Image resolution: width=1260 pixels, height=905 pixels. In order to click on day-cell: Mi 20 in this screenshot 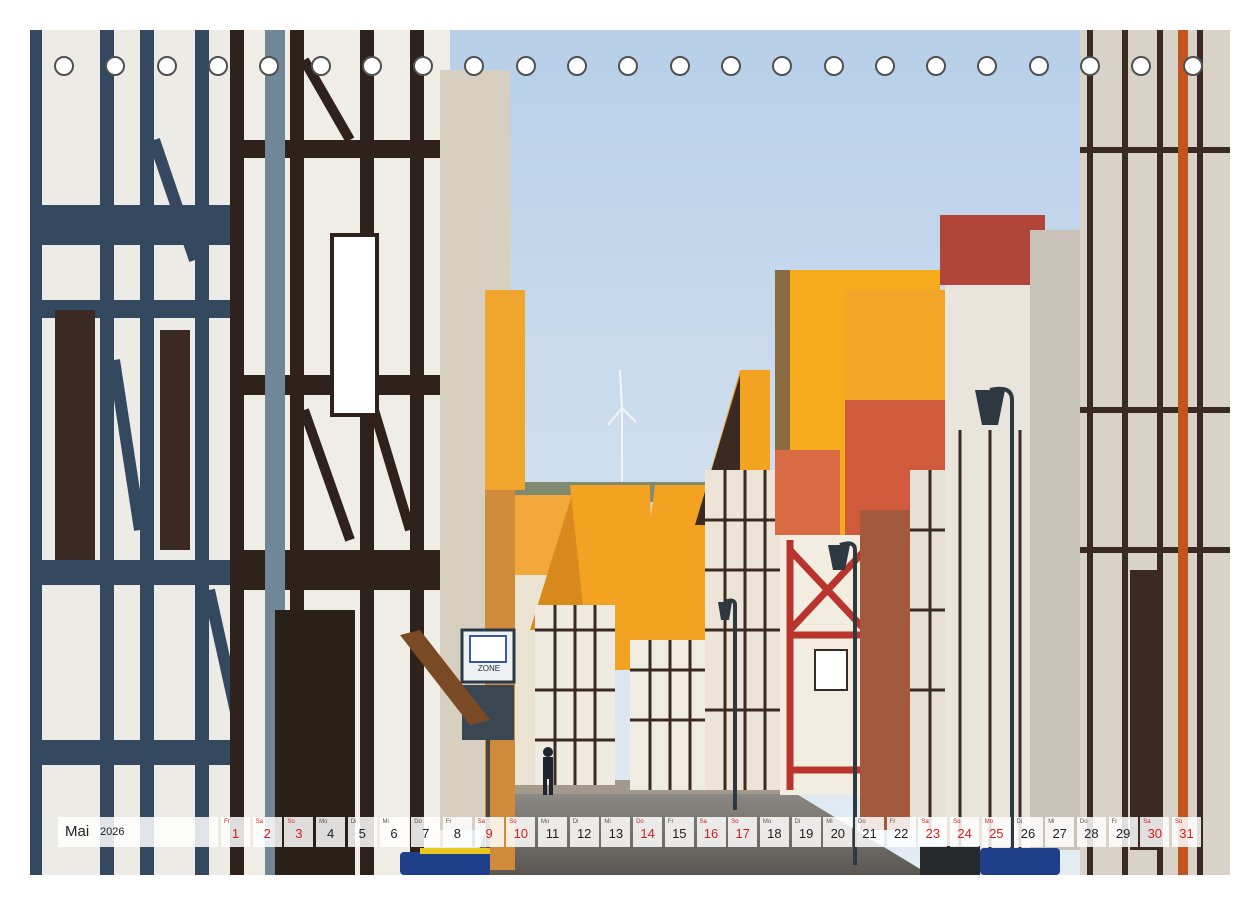, I will do `click(838, 832)`.